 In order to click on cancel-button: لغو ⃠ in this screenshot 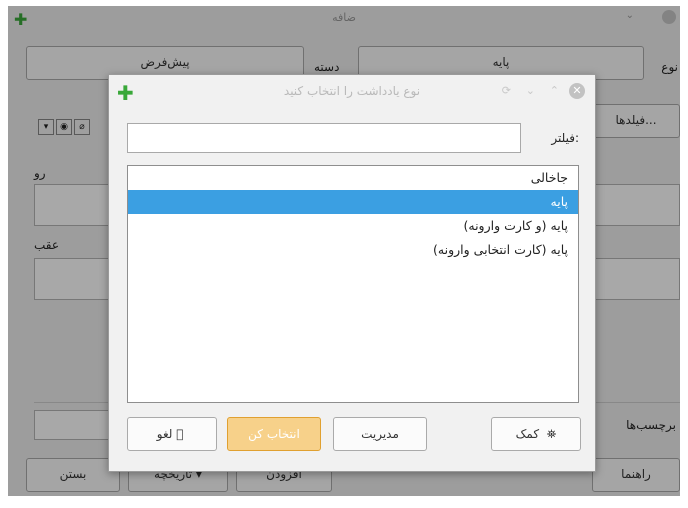, I will do `click(172, 434)`.